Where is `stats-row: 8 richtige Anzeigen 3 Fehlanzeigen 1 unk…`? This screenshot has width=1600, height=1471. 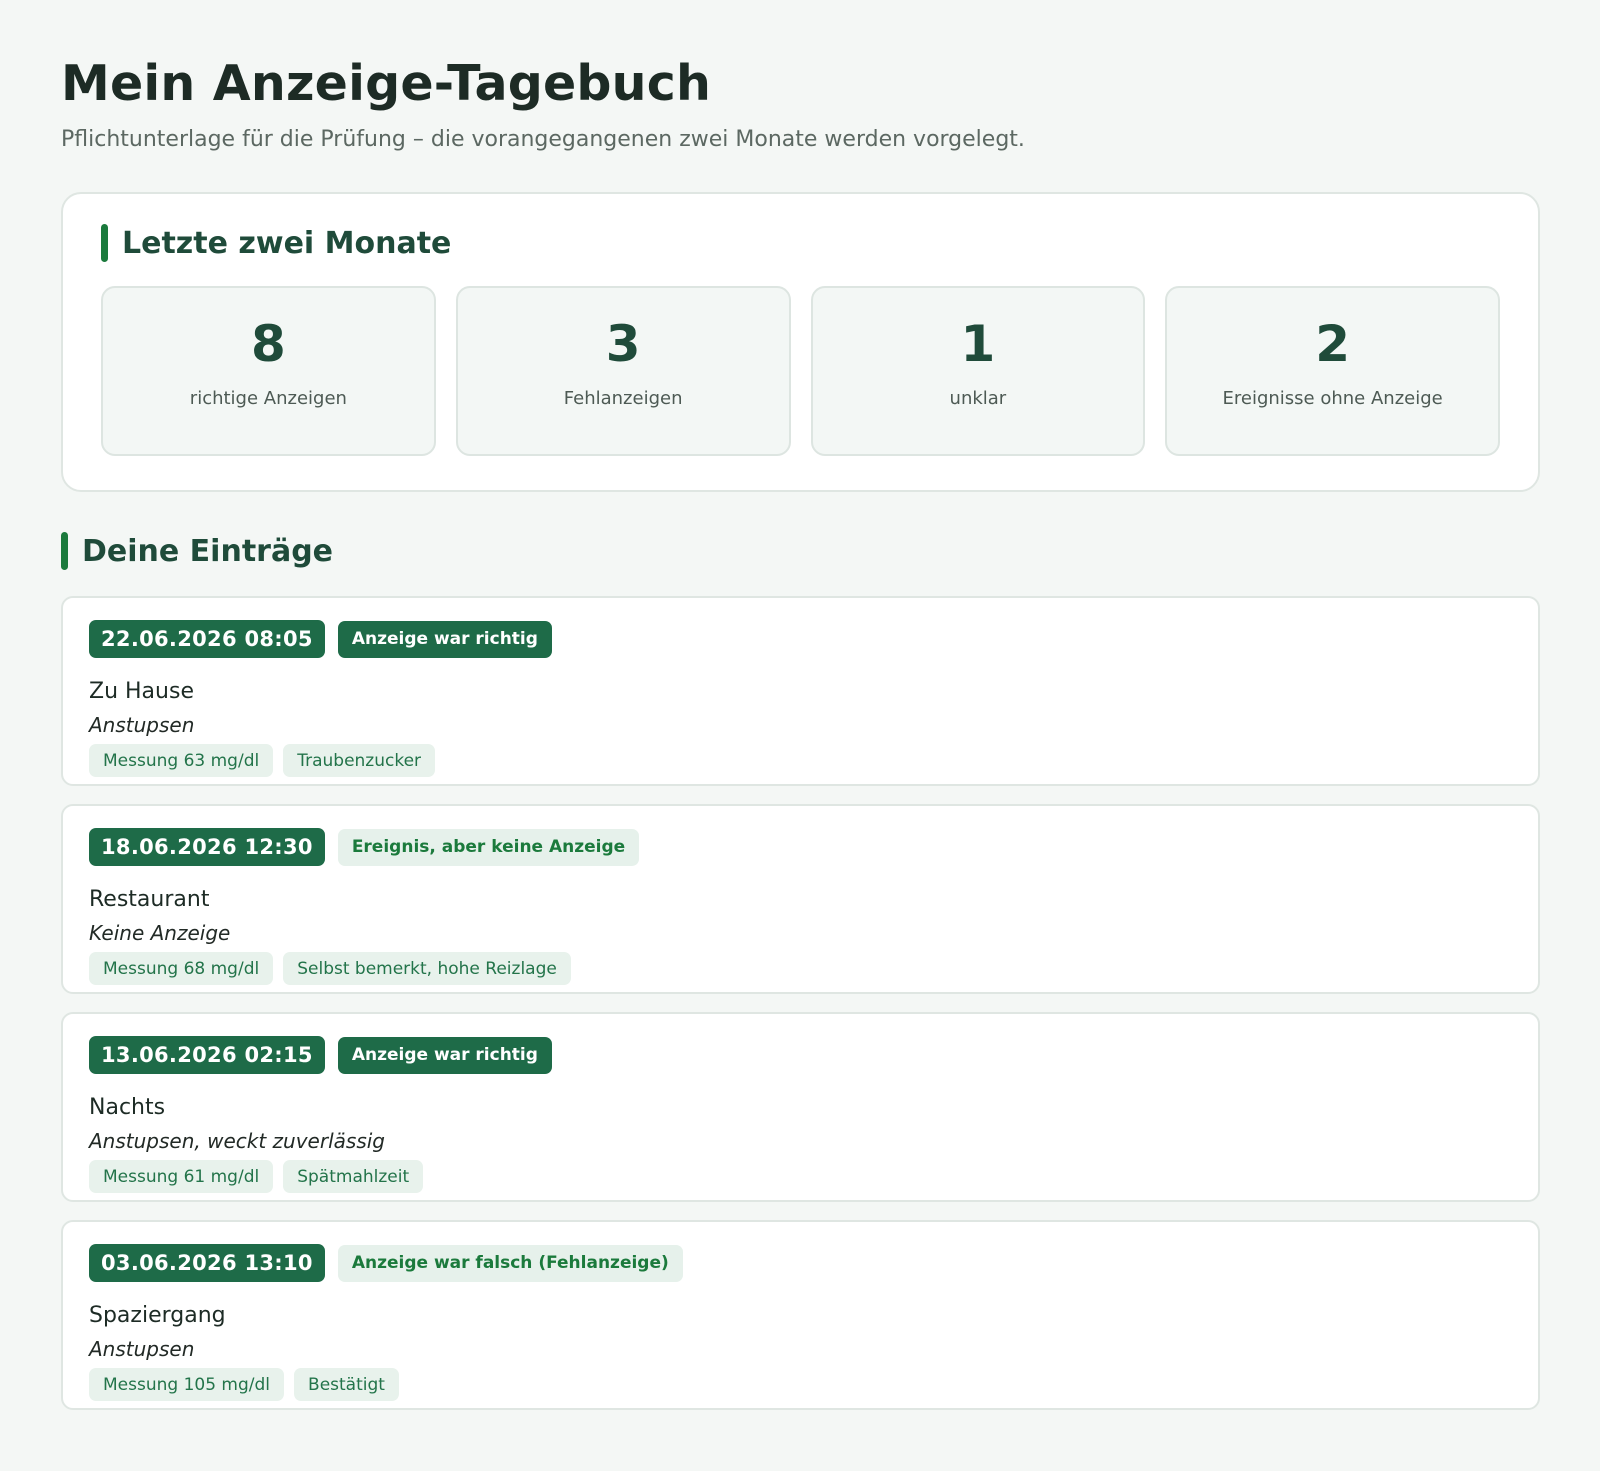
stats-row: 8 richtige Anzeigen 3 Fehlanzeigen 1 unk… is located at coordinates (800, 371).